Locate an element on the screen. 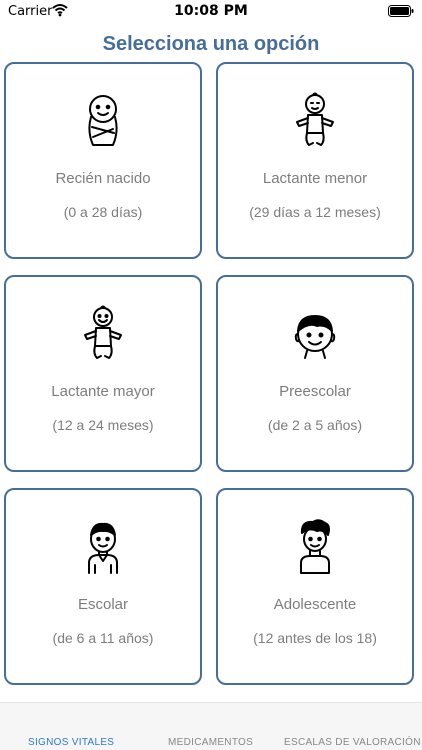 This screenshot has width=422, height=750. option-range: (29 días a 12 meses) is located at coordinates (315, 212).